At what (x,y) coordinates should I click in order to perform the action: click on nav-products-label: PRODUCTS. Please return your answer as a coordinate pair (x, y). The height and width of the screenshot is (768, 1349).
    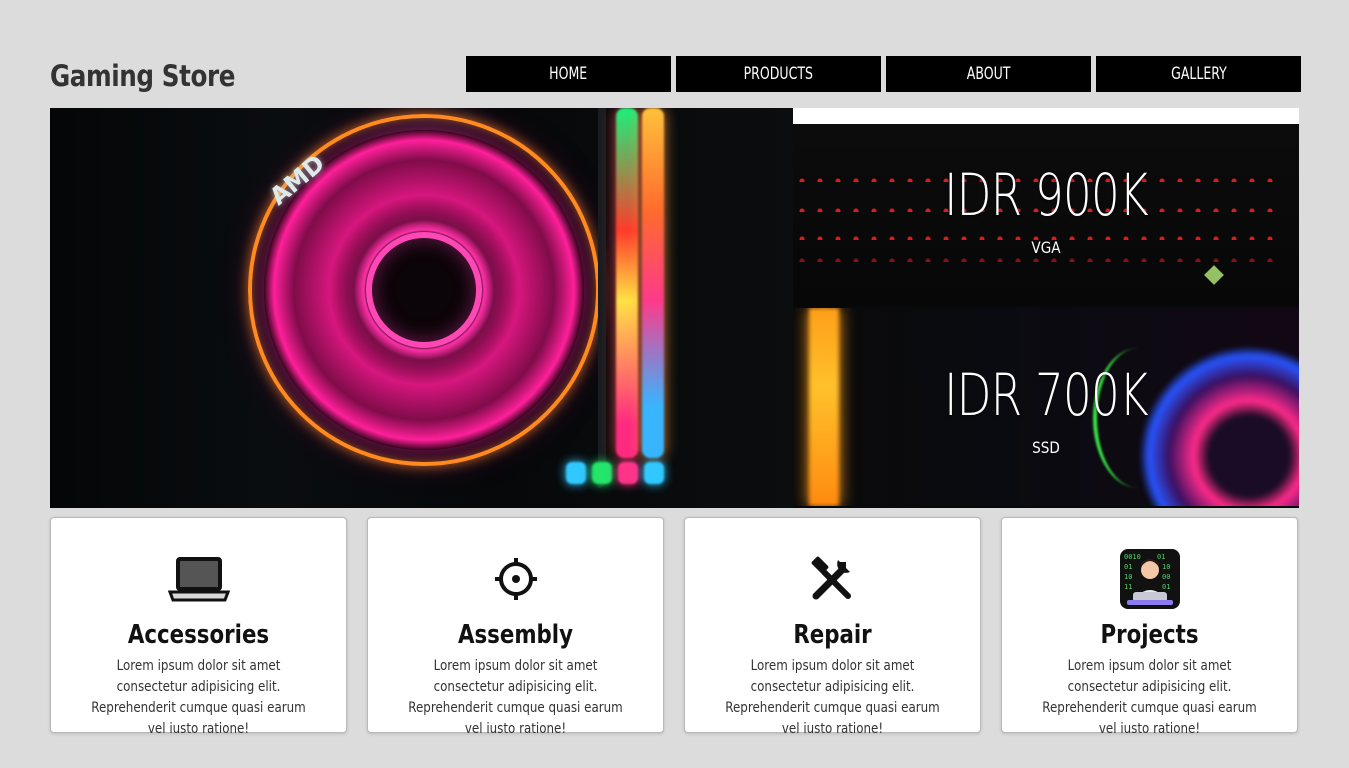
    Looking at the image, I should click on (778, 74).